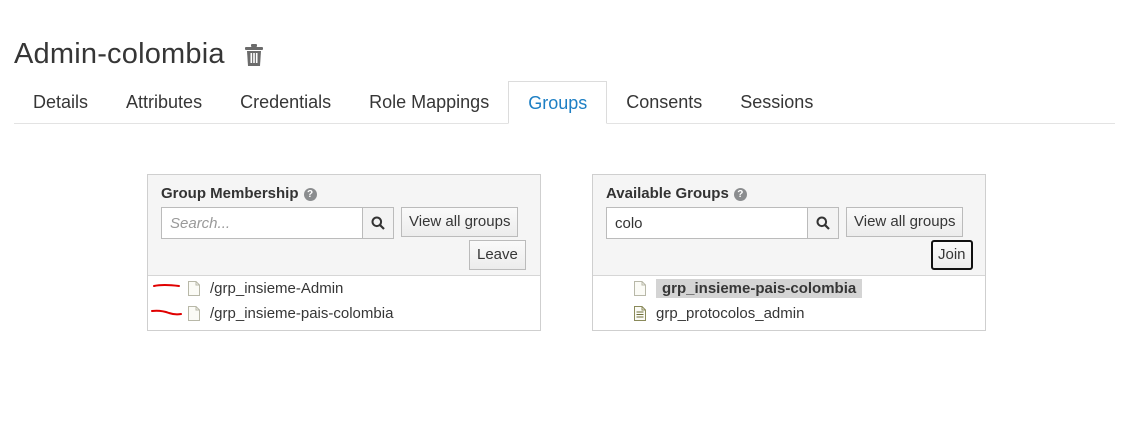  Describe the element at coordinates (254, 55) in the screenshot. I see `trash-icon` at that location.